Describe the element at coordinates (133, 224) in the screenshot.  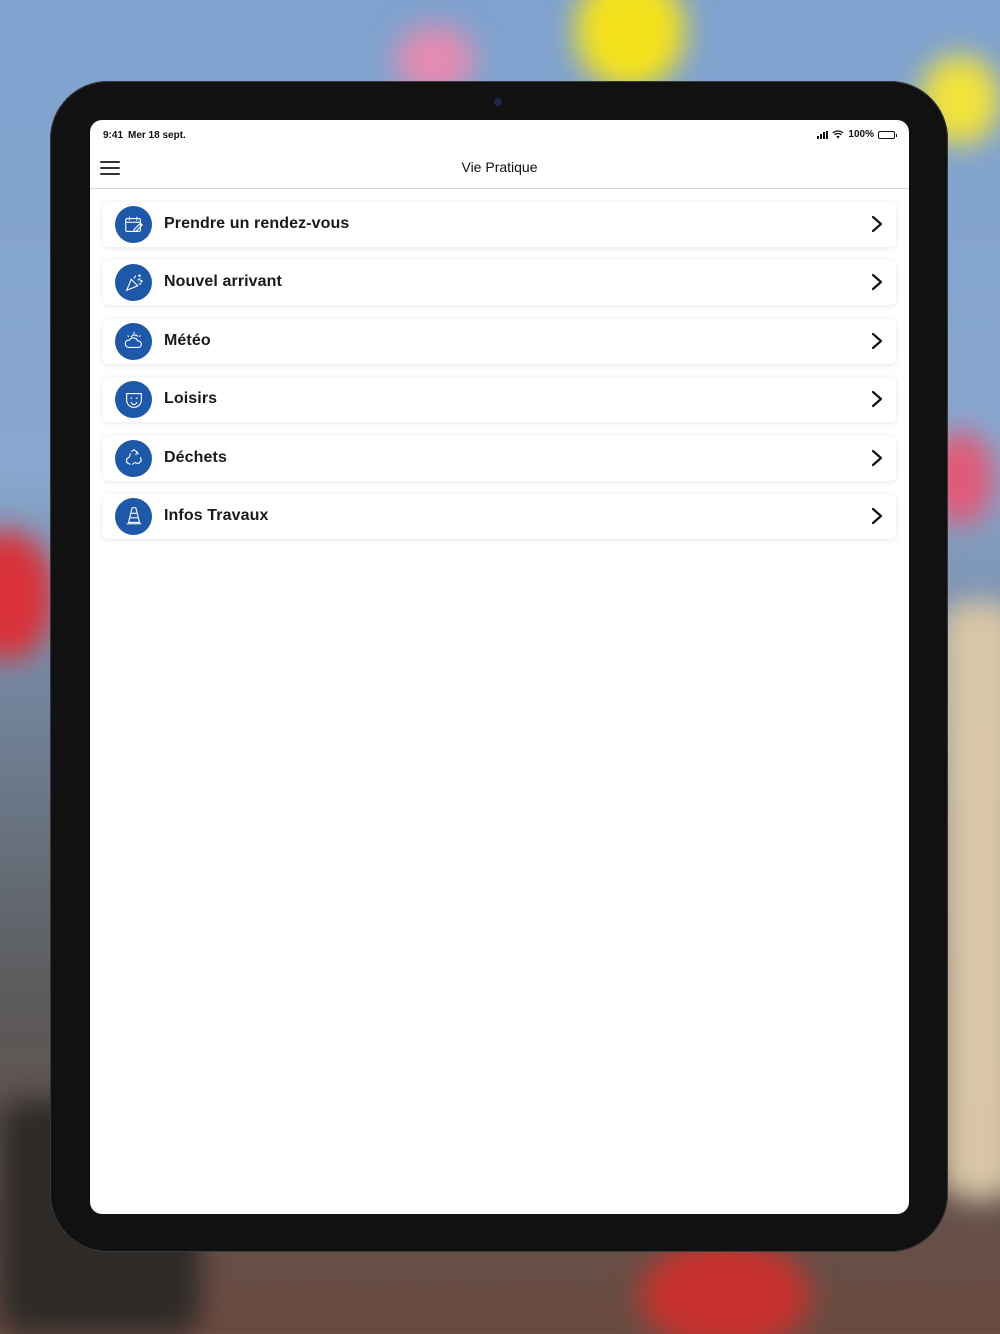
I see `calendar-edit-icon` at that location.